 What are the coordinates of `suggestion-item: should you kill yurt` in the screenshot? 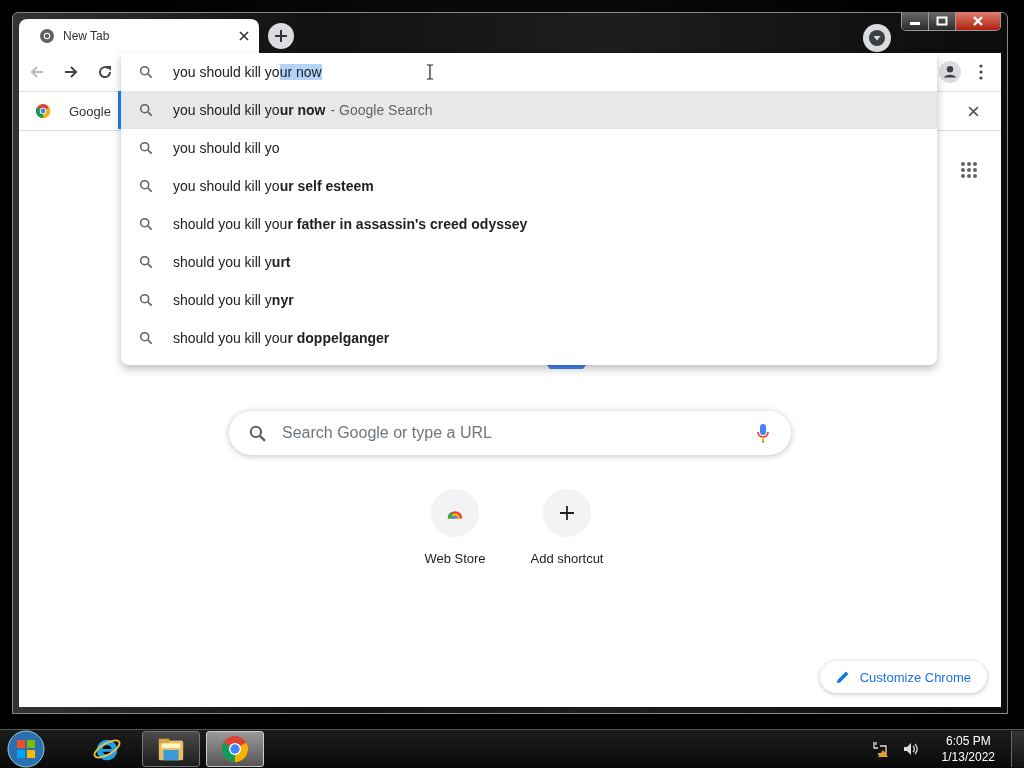 It's located at (527, 262).